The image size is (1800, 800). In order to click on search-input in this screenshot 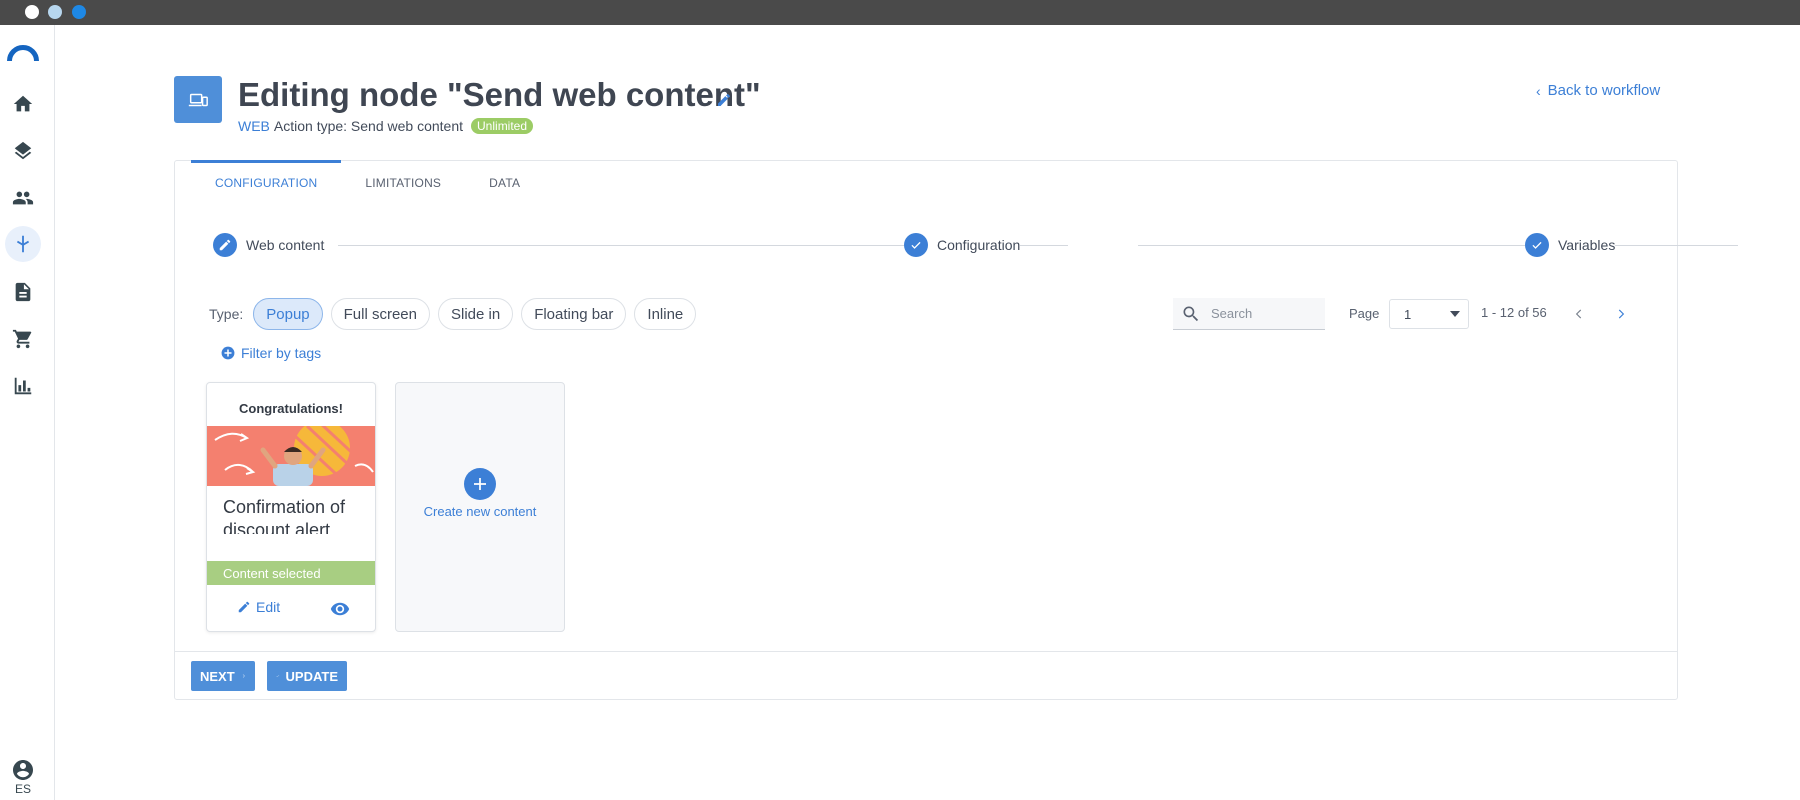, I will do `click(1261, 313)`.